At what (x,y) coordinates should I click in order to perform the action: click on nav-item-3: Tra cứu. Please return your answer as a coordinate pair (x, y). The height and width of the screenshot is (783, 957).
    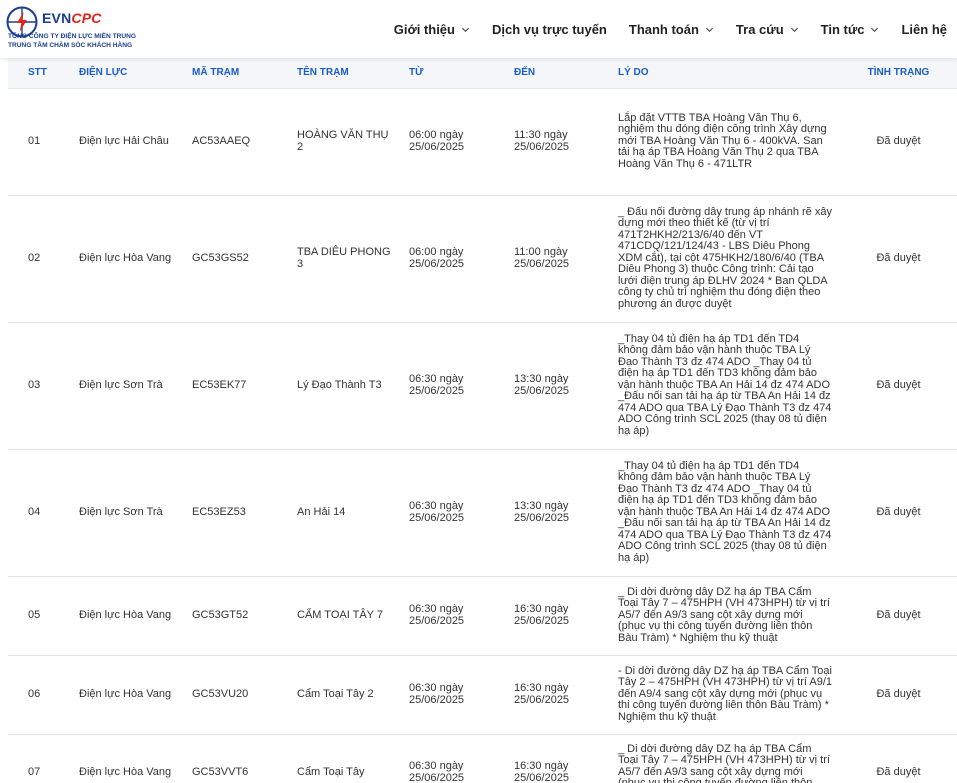
    Looking at the image, I should click on (767, 29).